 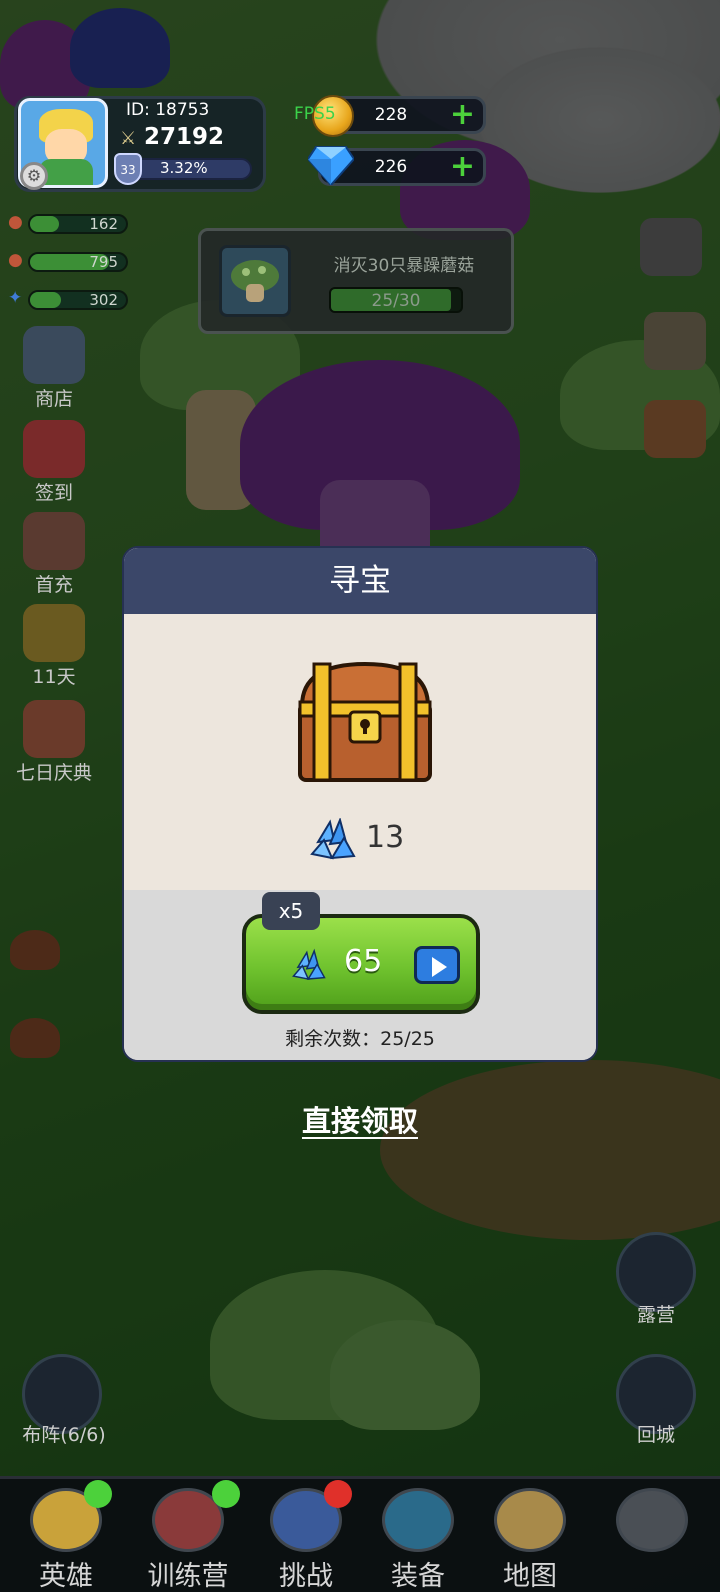 I want to click on treasure-chest-icon, so click(x=365, y=721).